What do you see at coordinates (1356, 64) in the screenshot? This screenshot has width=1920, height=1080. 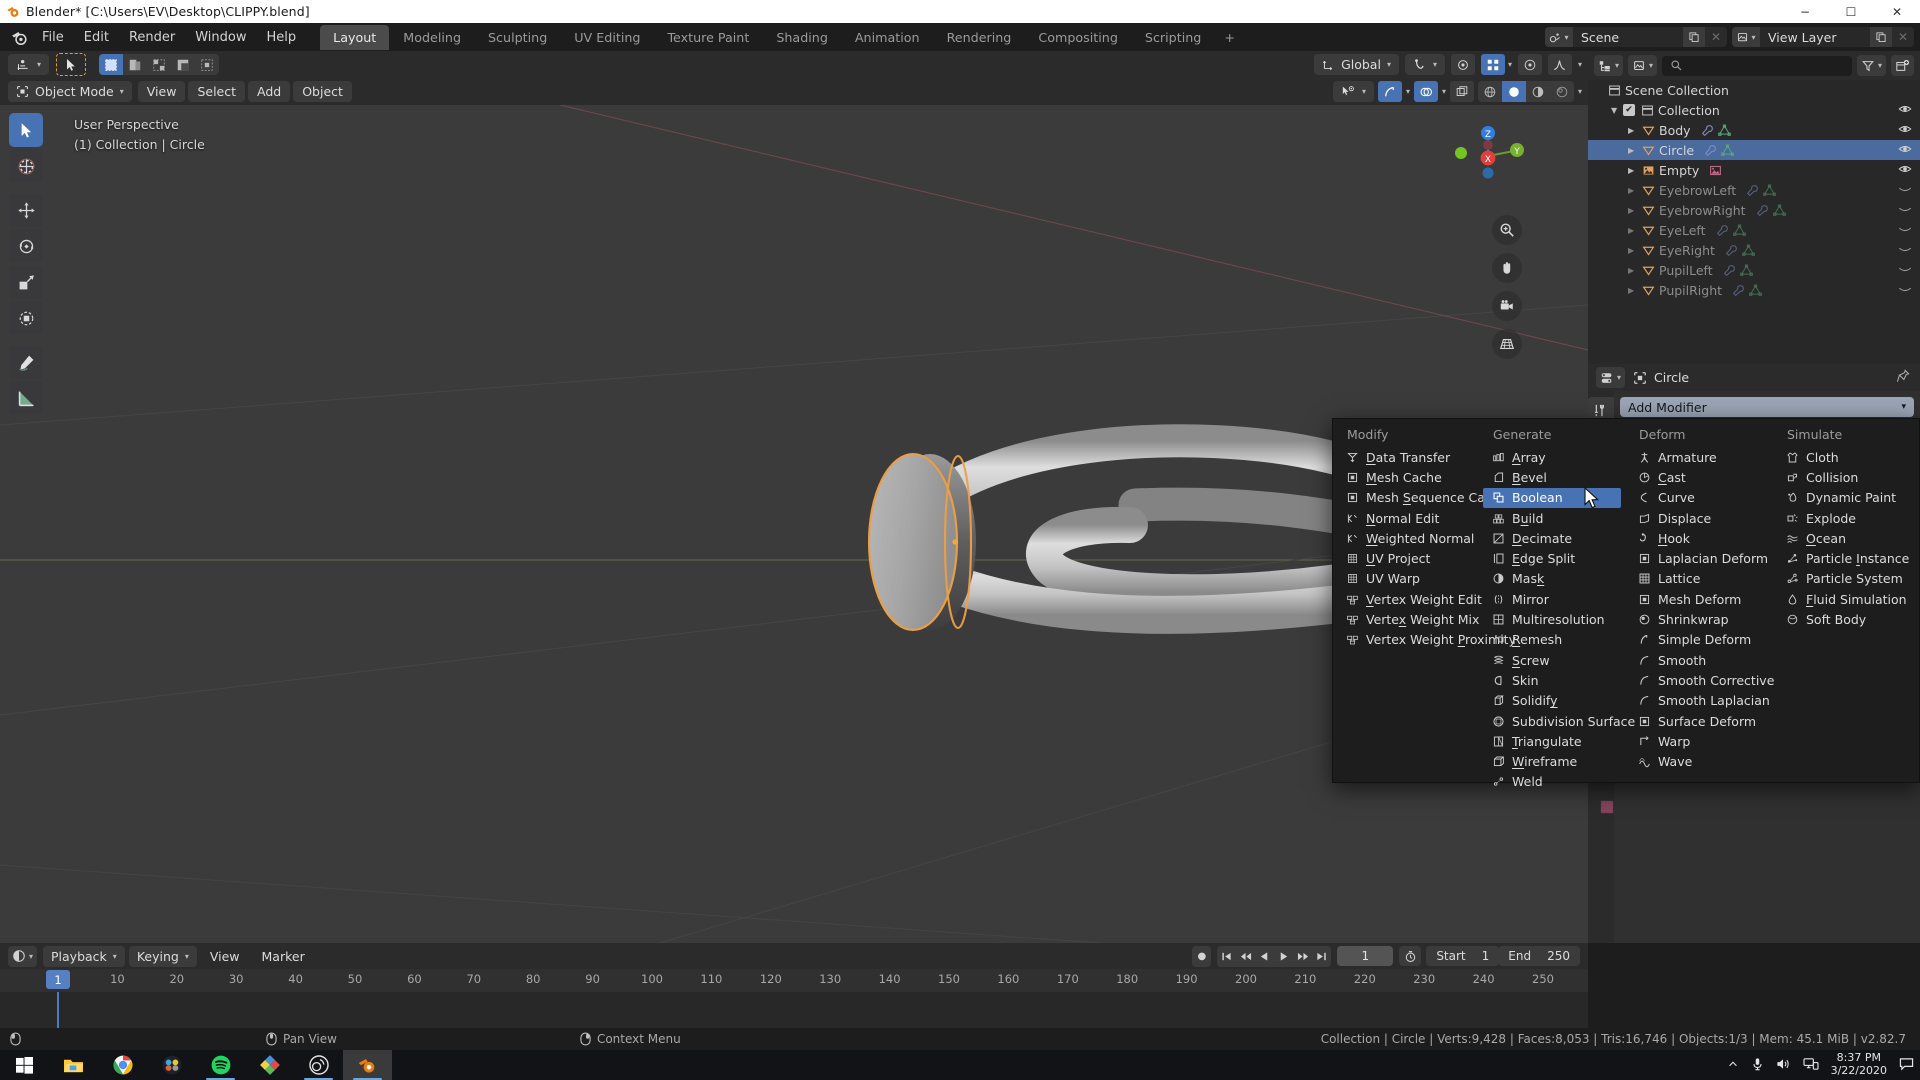 I see `transform-orientation-dropdown: Global ▾` at bounding box center [1356, 64].